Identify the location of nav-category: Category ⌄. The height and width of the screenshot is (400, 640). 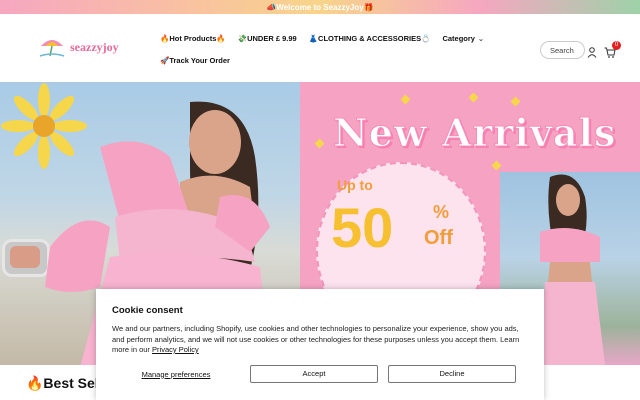
(462, 38).